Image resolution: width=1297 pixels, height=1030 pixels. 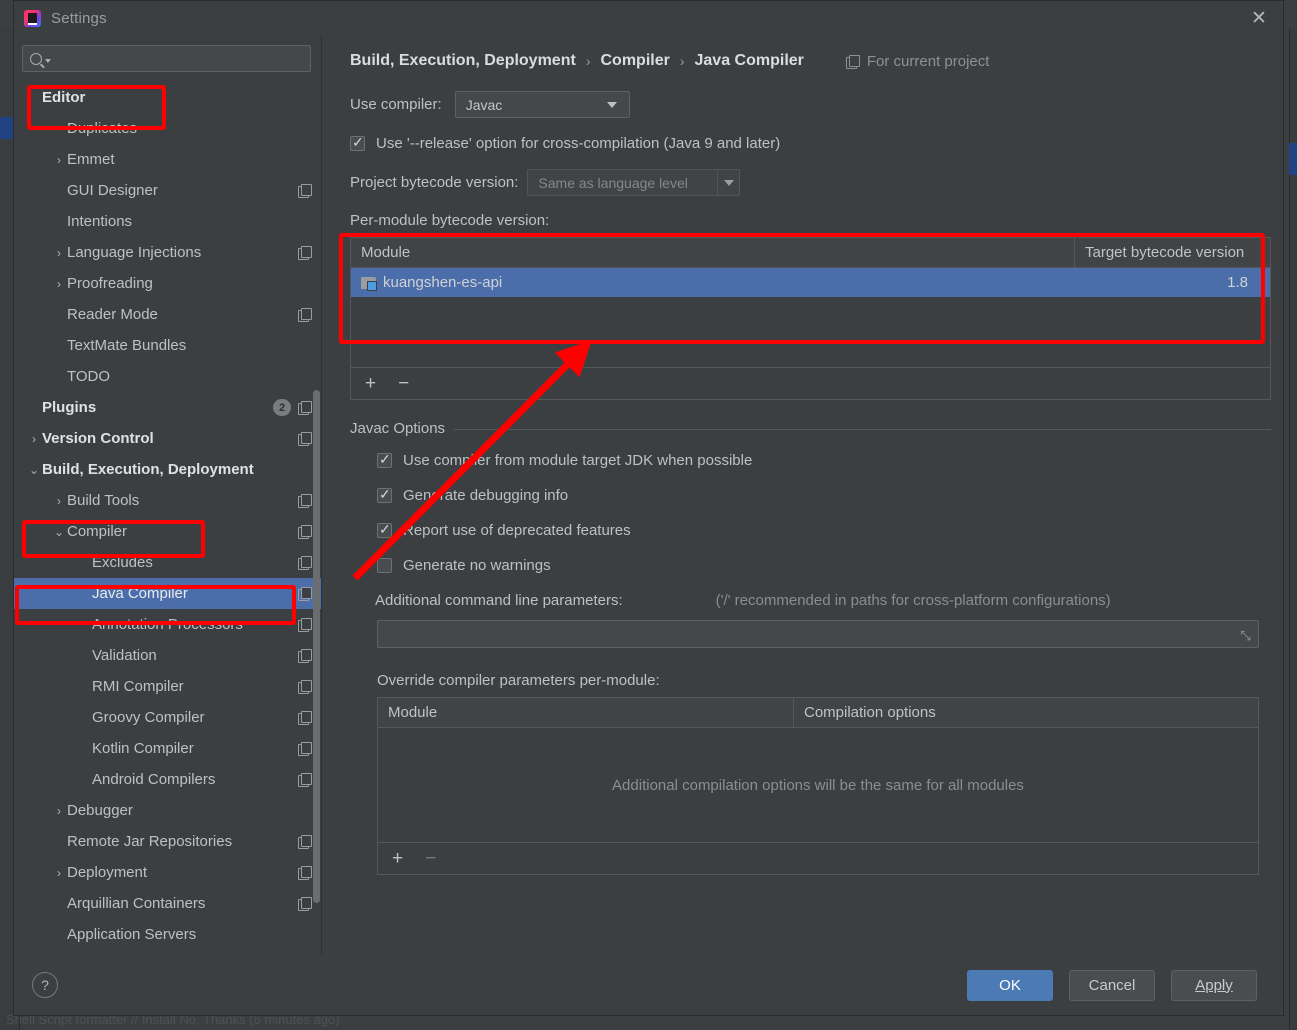 I want to click on sidebar-item-intentions: Intentions, so click(x=167, y=221).